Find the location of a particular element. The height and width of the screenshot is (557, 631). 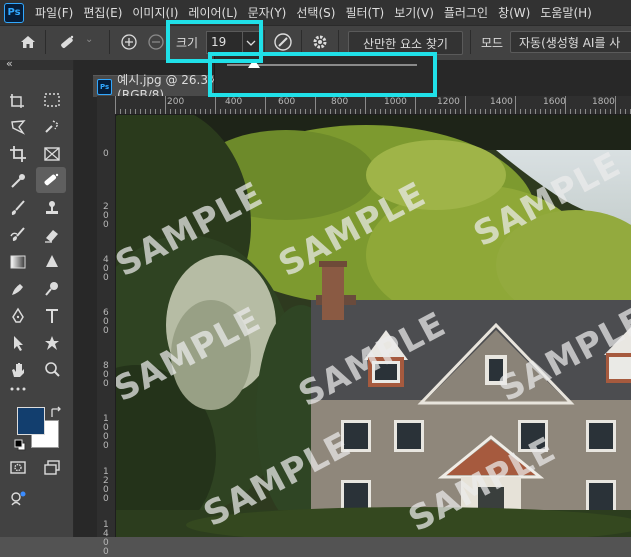

ruler-label-1800: 1800 is located at coordinates (603, 102).